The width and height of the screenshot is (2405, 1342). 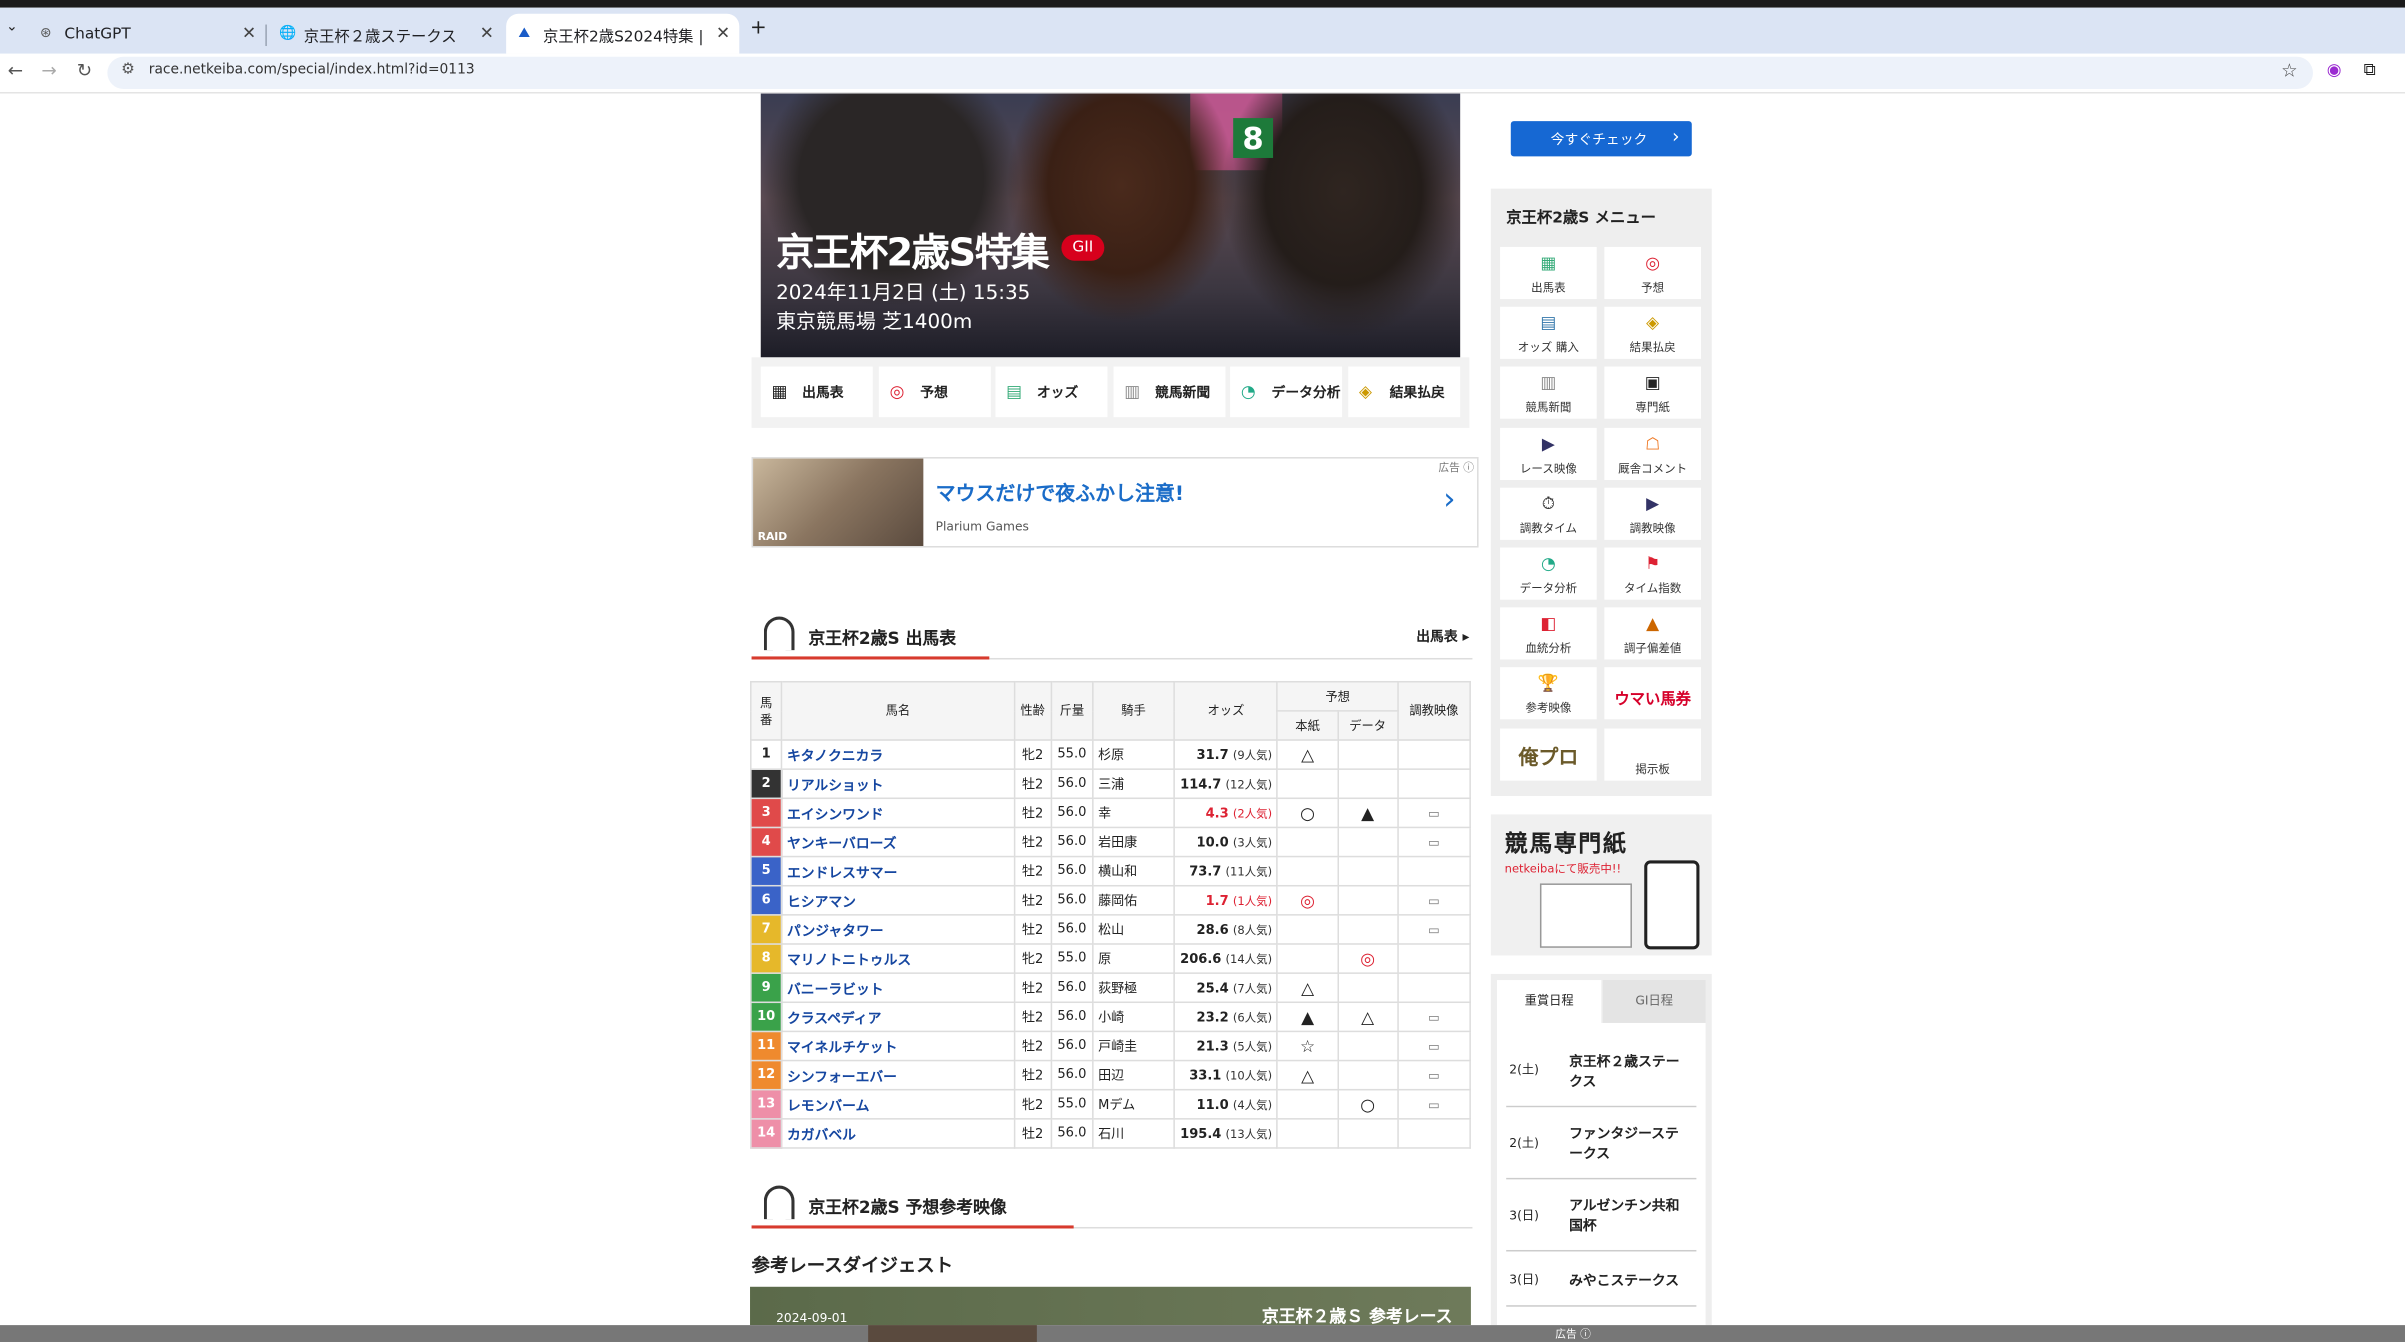 I want to click on tab-prediction: ◎ 予想, so click(x=934, y=392).